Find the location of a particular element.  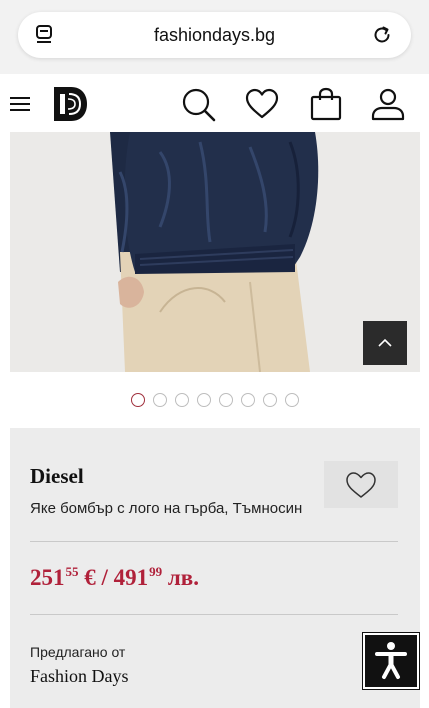

accessibility-button is located at coordinates (391, 661).